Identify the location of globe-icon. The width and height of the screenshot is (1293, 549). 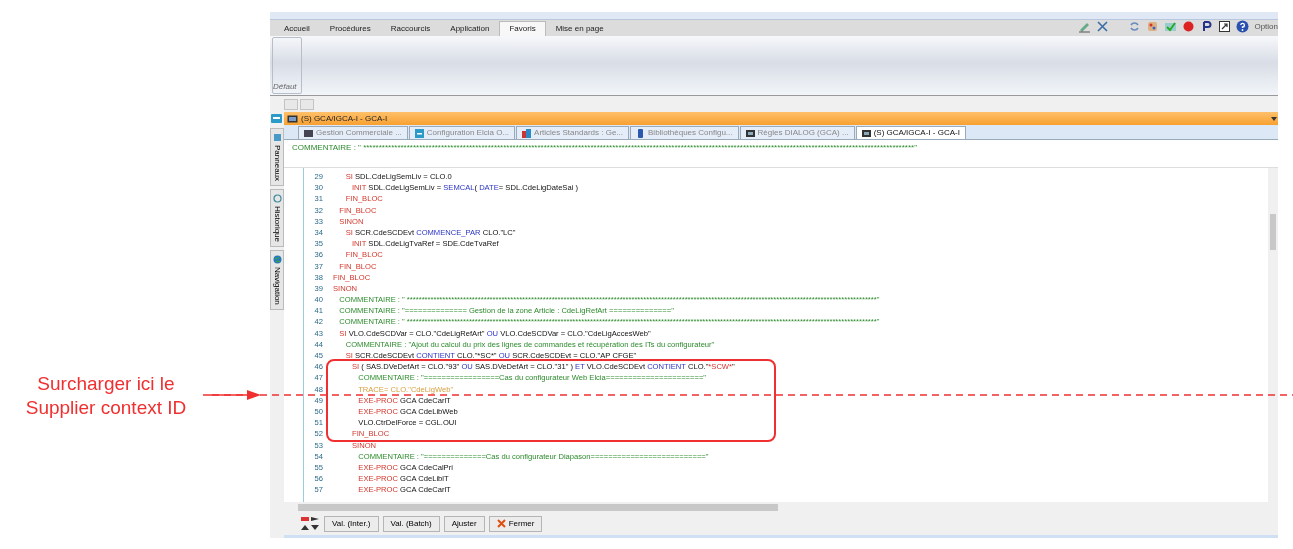
(277, 260).